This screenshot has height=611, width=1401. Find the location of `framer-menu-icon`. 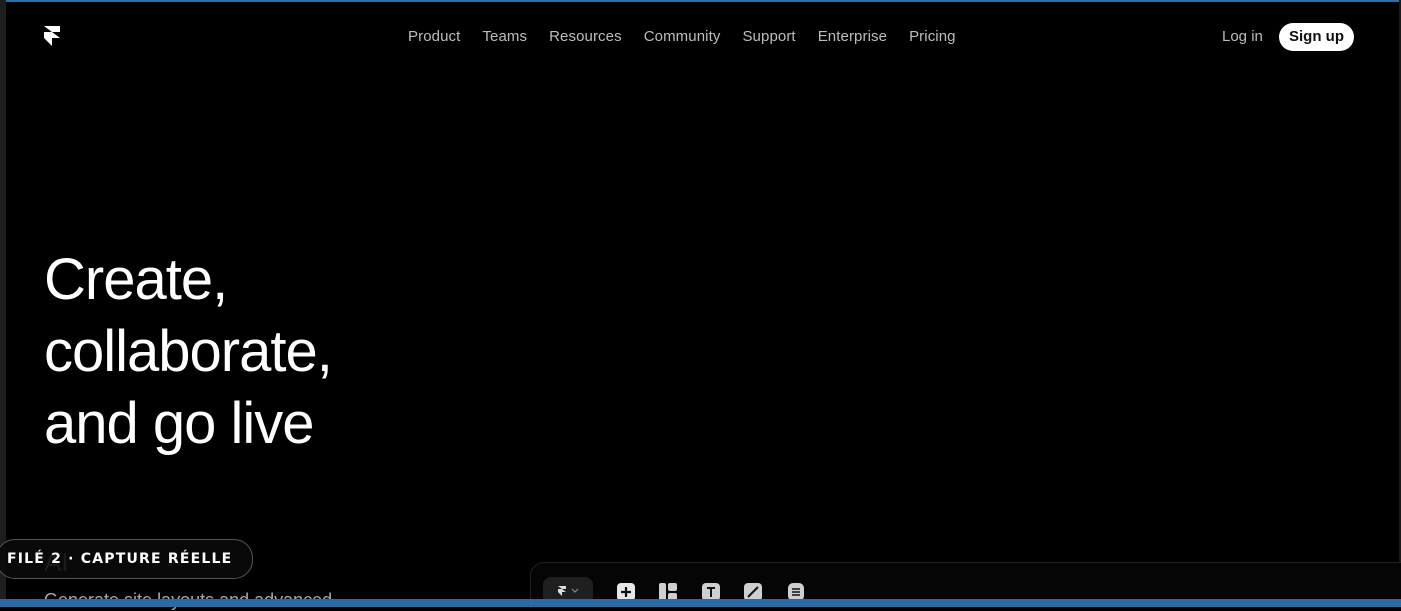

framer-menu-icon is located at coordinates (562, 590).